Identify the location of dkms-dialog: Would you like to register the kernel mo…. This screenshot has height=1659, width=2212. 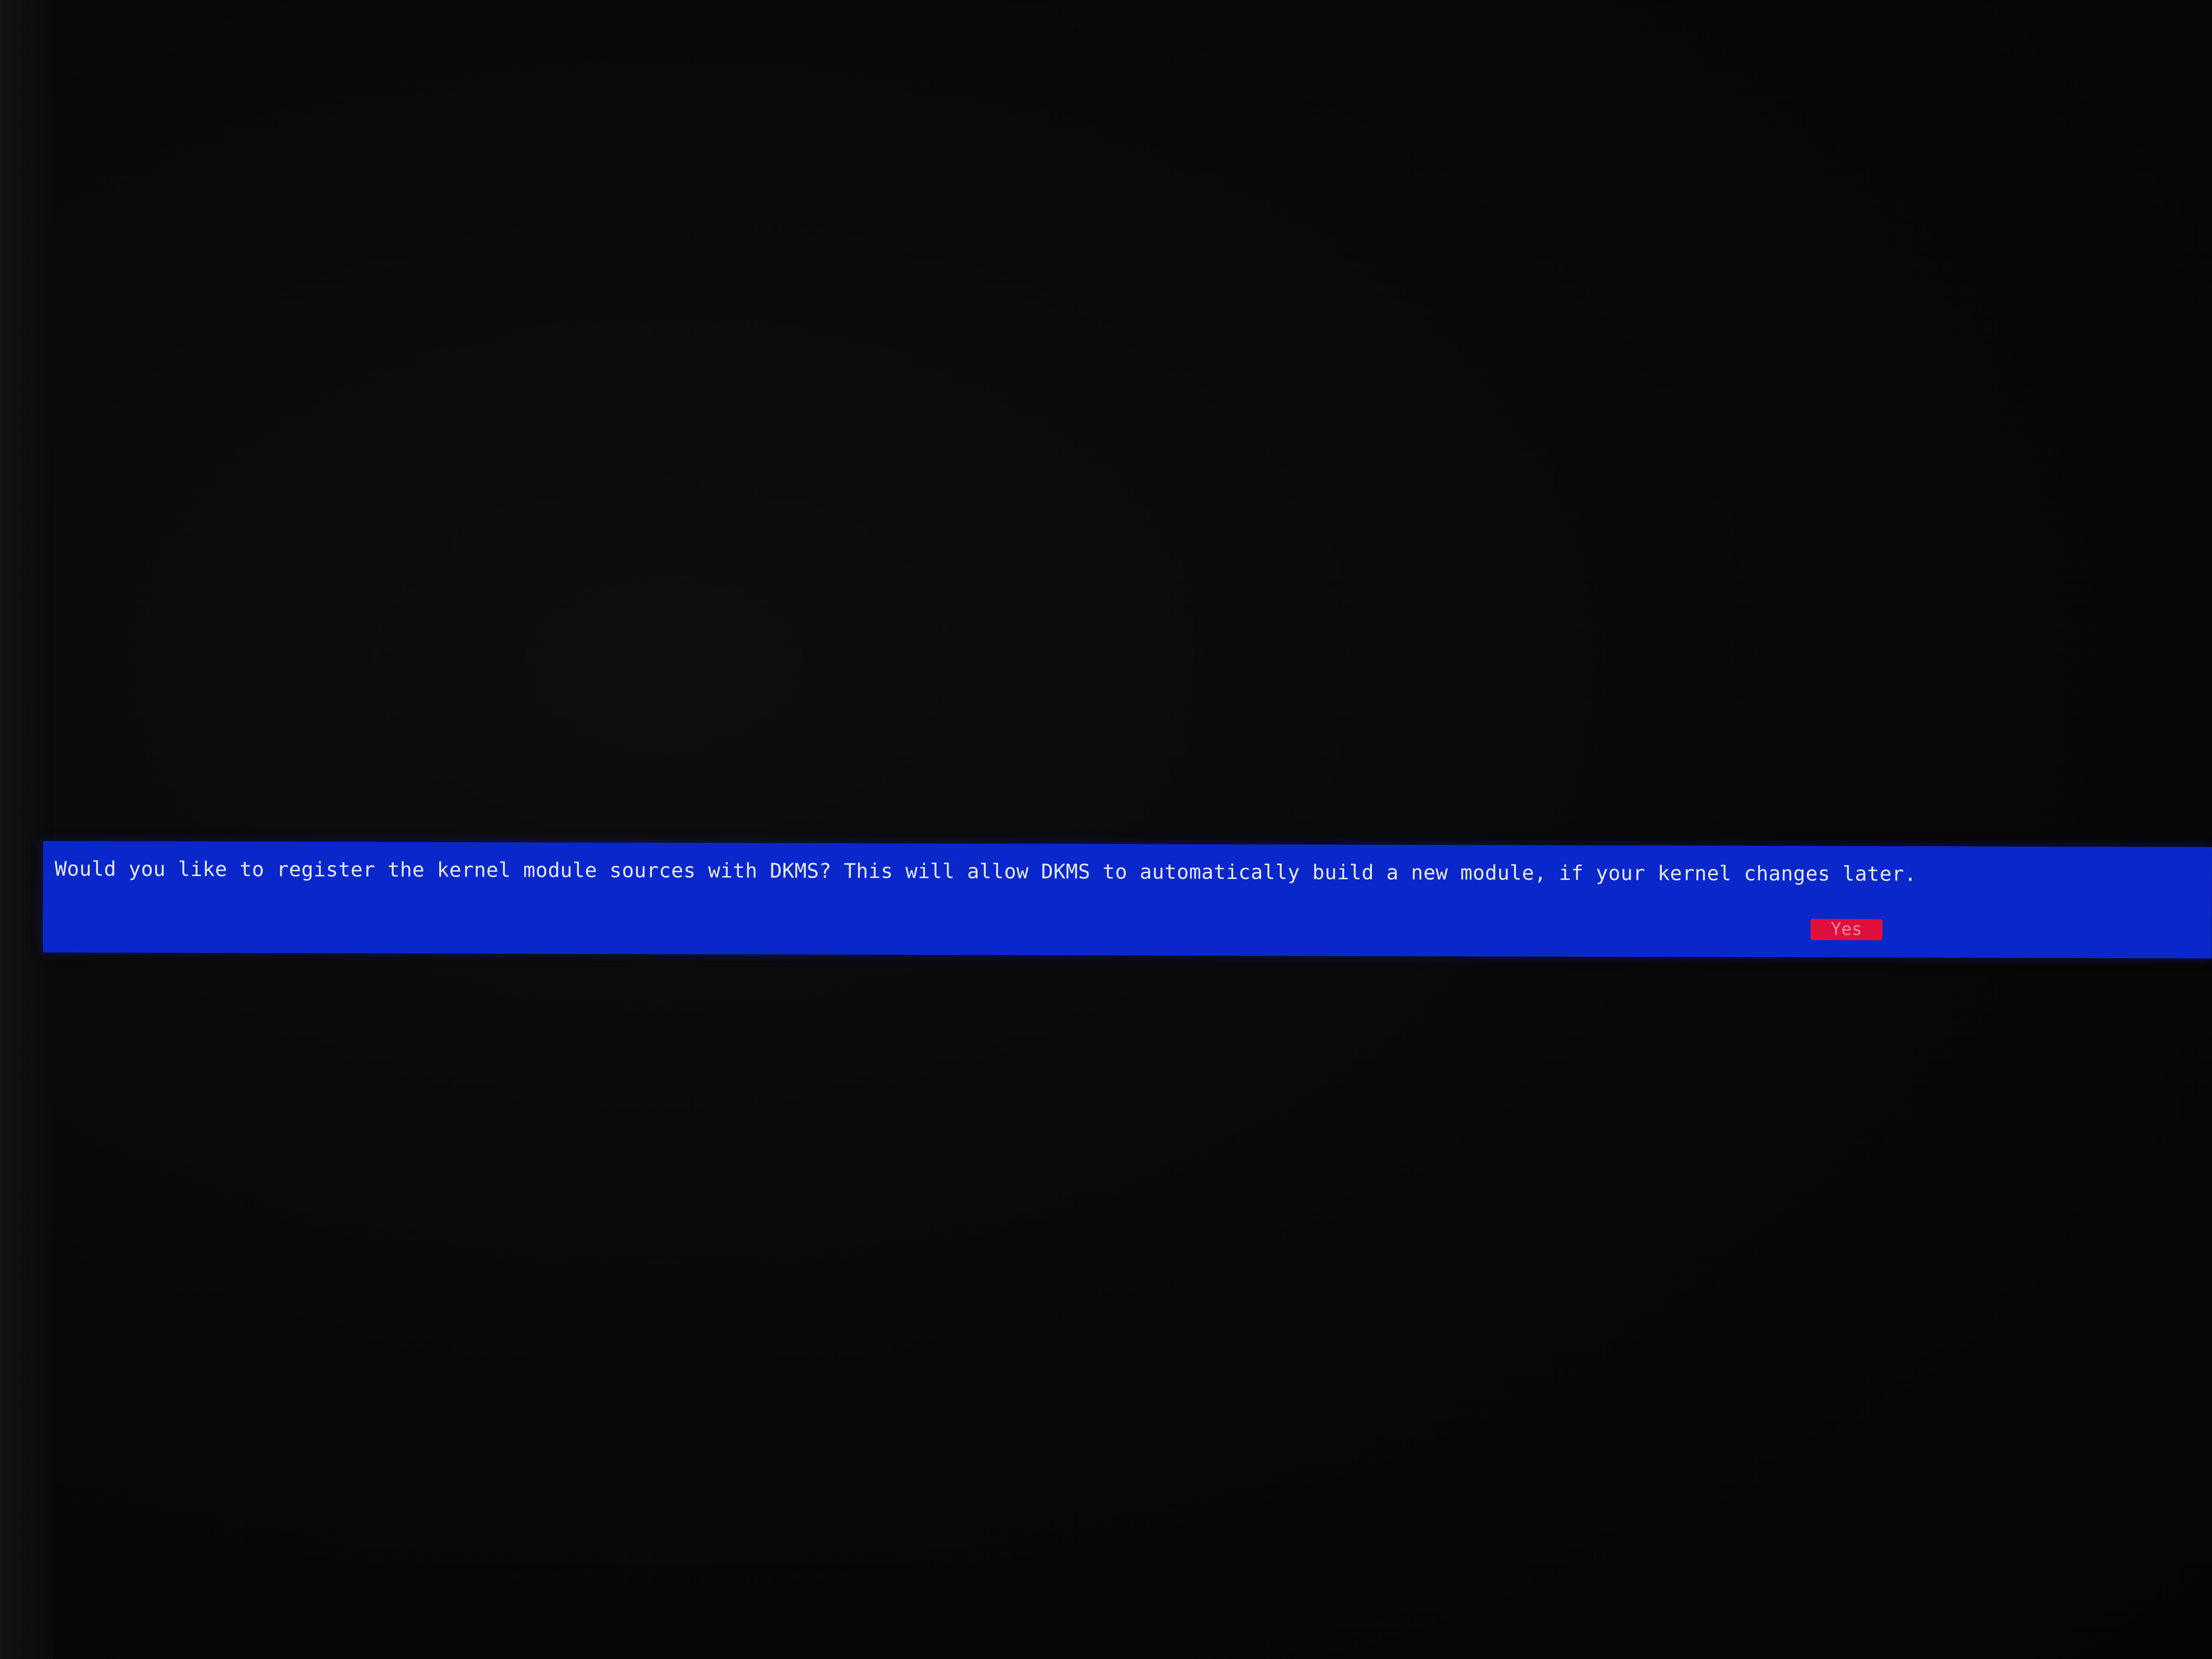
(1127, 900).